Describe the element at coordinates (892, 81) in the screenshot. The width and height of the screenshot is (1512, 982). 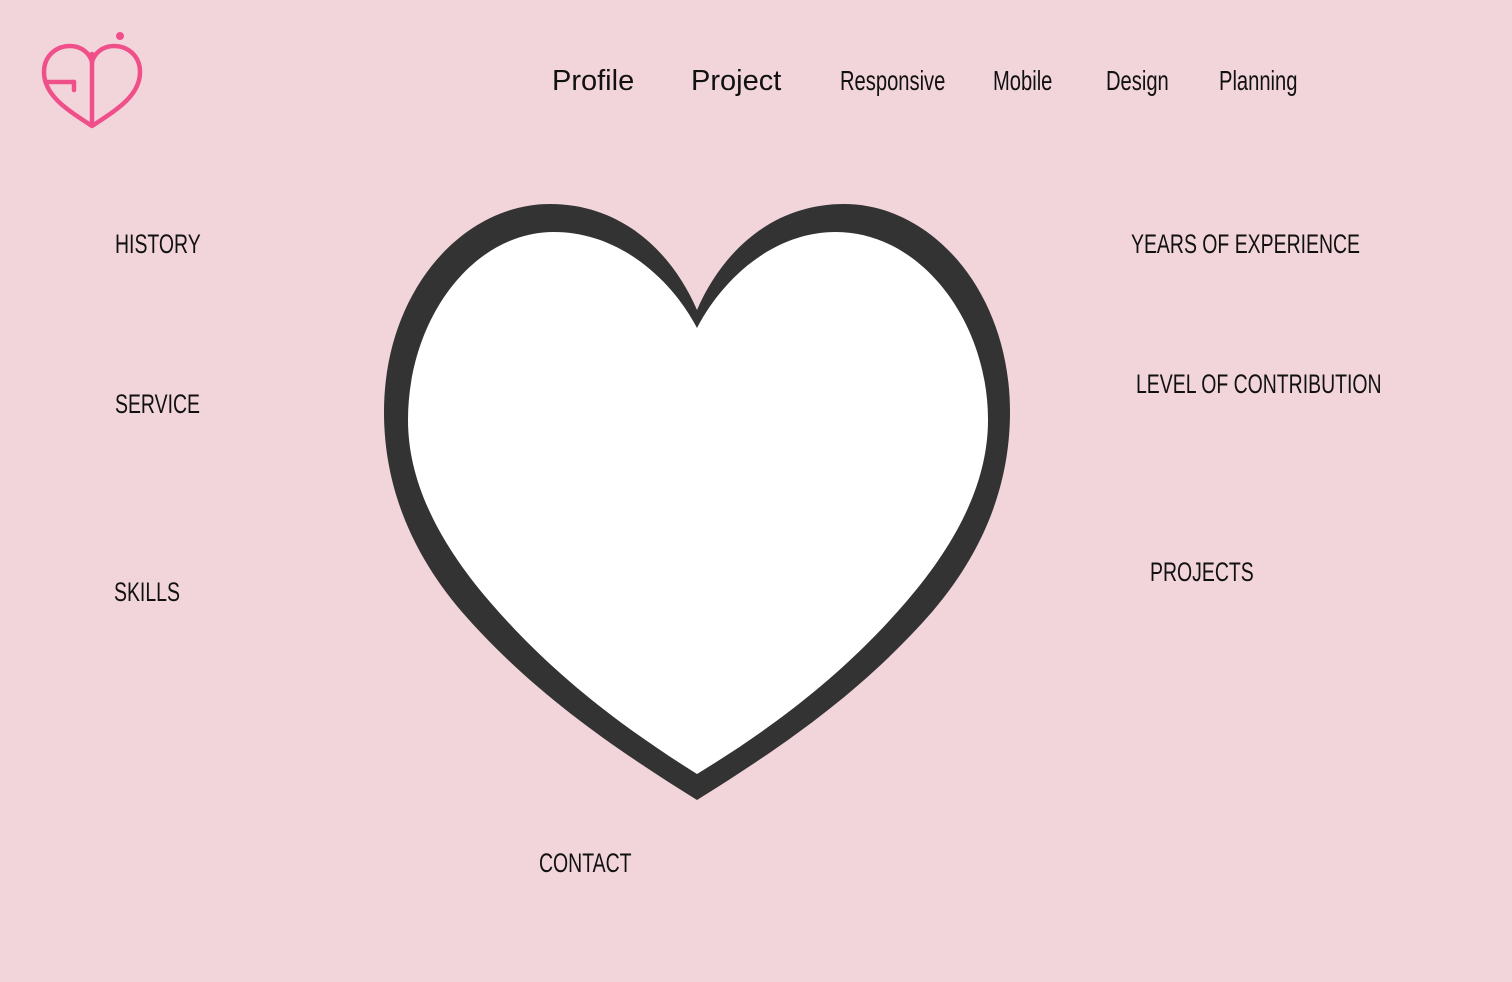
I see `nav-responsive-link: Responsive` at that location.